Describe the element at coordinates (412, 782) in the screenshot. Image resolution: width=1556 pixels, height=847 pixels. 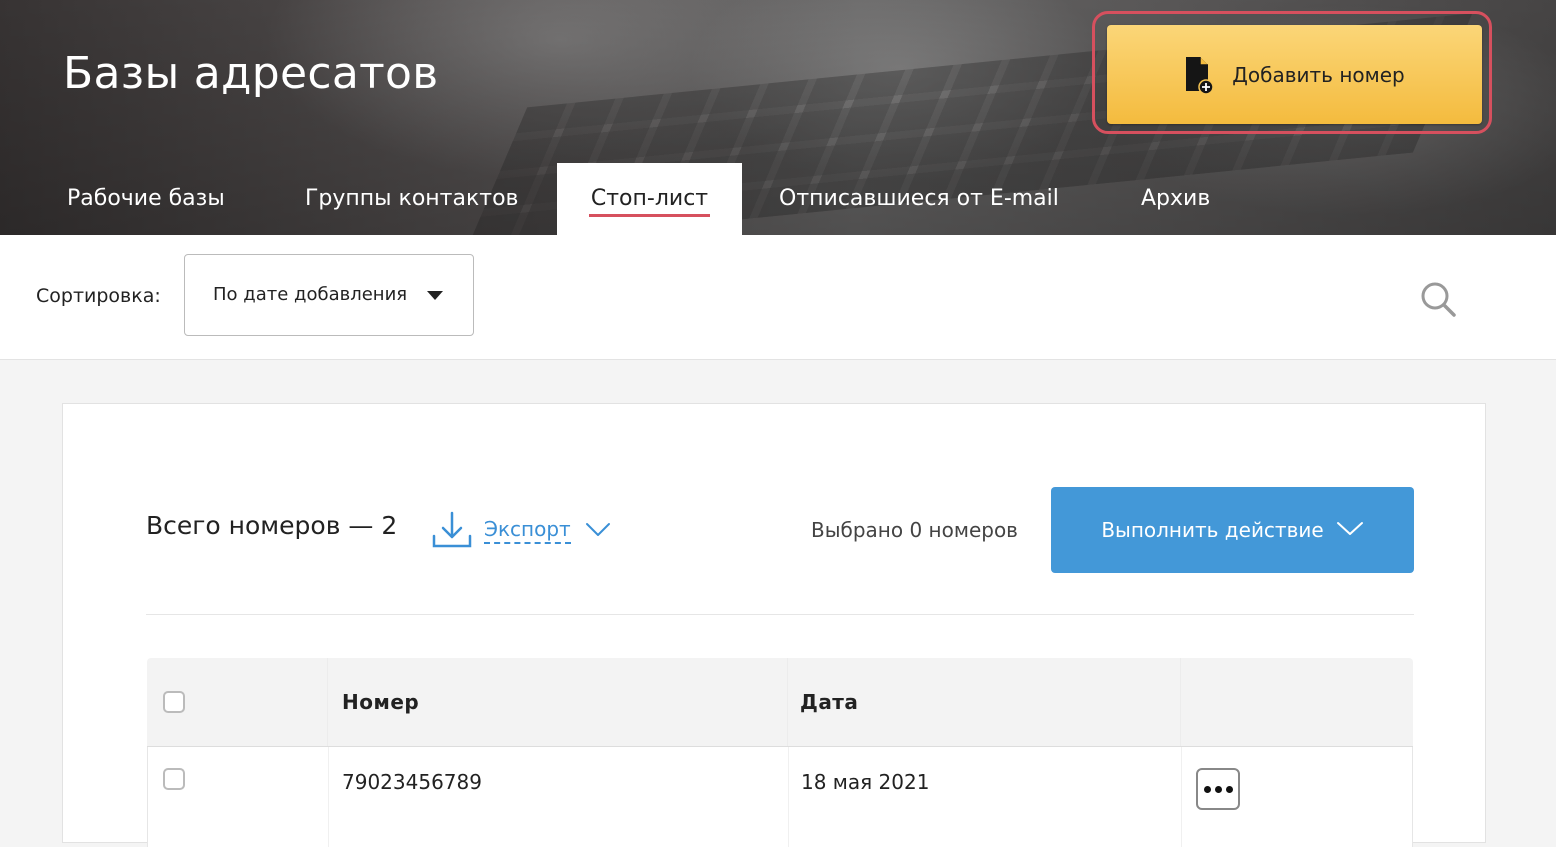
I see `row-number: 79023456789` at that location.